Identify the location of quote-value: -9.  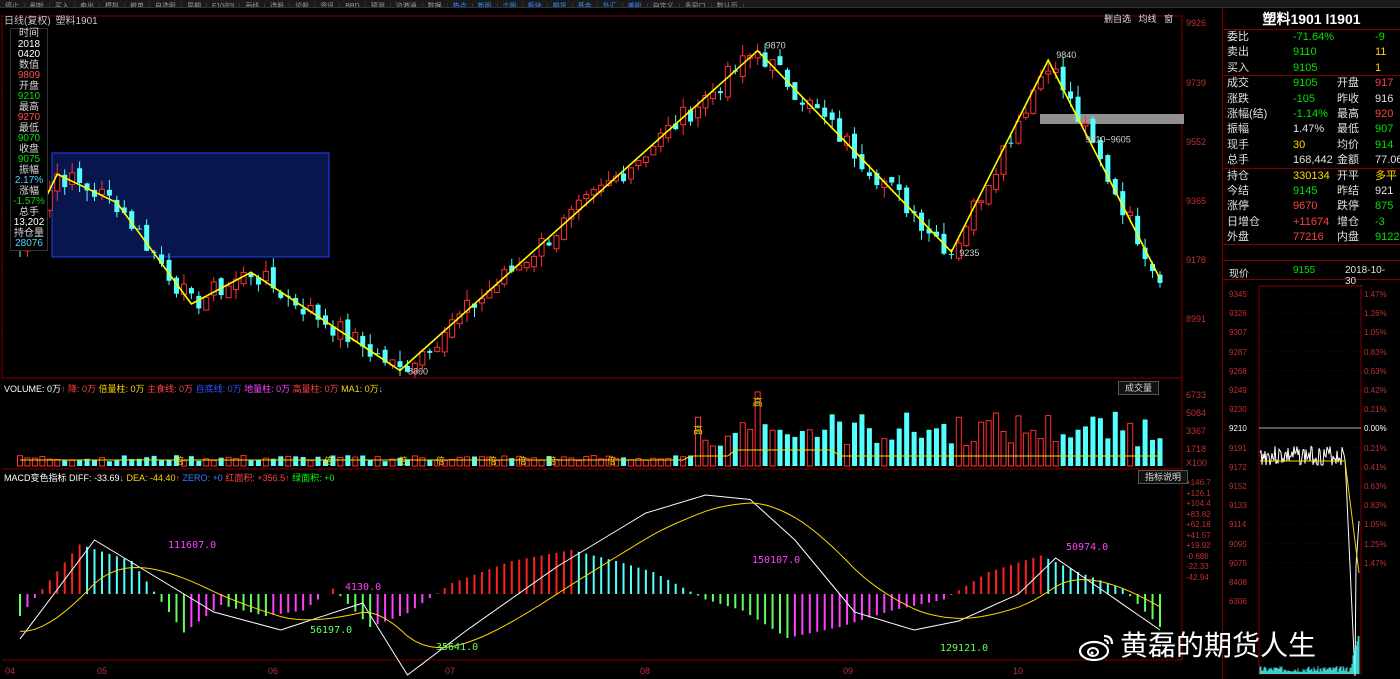
(1380, 37).